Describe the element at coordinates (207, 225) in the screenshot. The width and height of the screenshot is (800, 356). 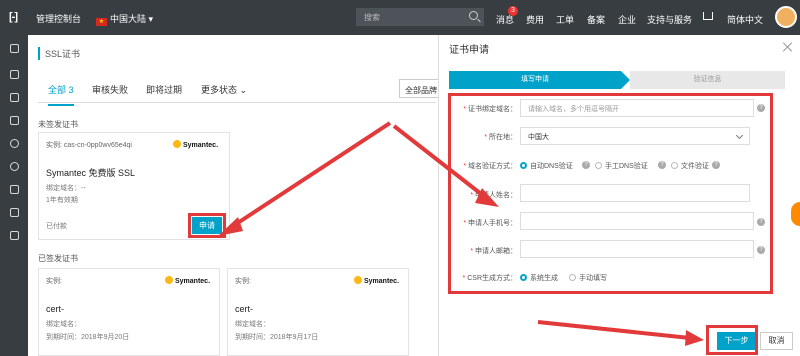
I see `apply-highlight-box` at that location.